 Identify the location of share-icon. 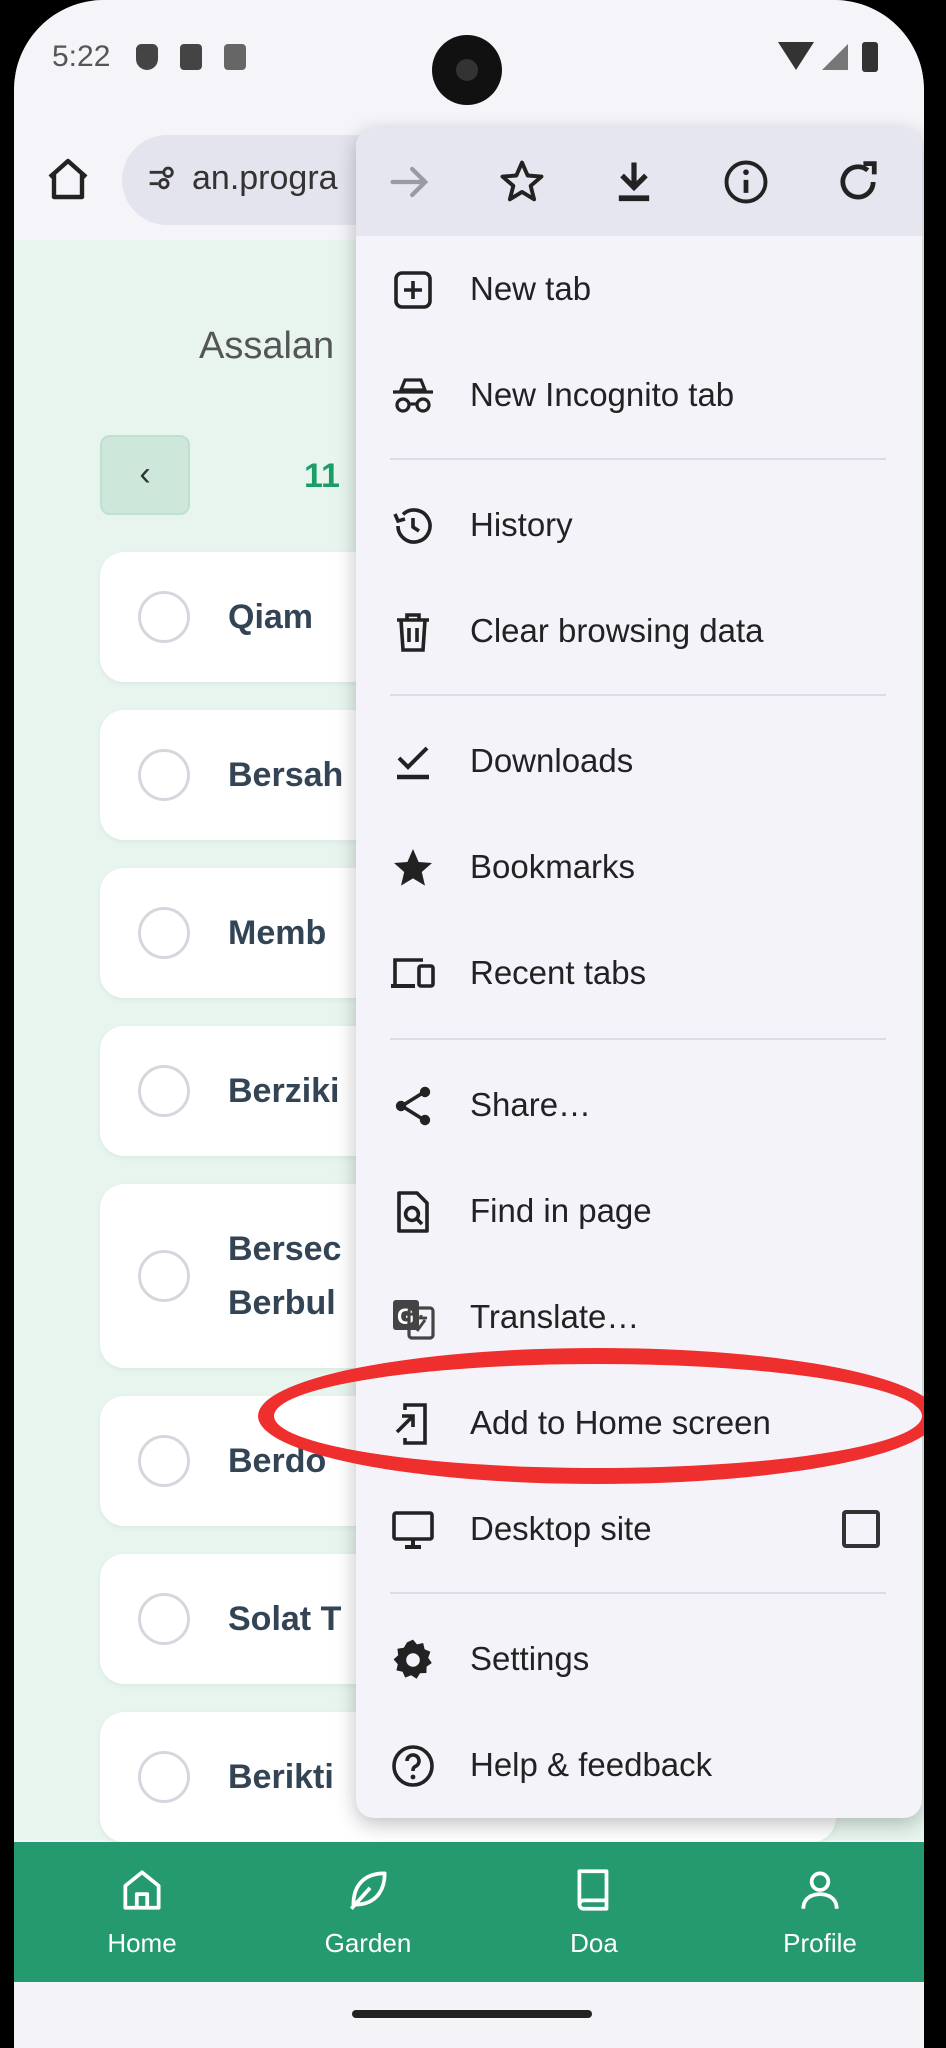
(413, 1106).